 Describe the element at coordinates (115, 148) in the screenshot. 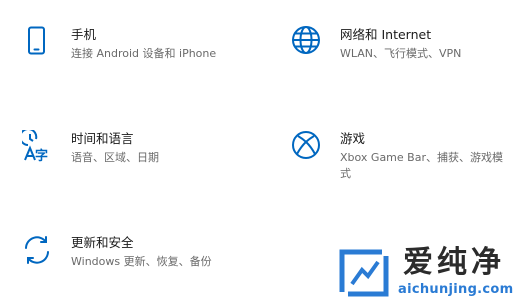

I see `tile-text: 时间和语言 语音、区域、日期` at that location.